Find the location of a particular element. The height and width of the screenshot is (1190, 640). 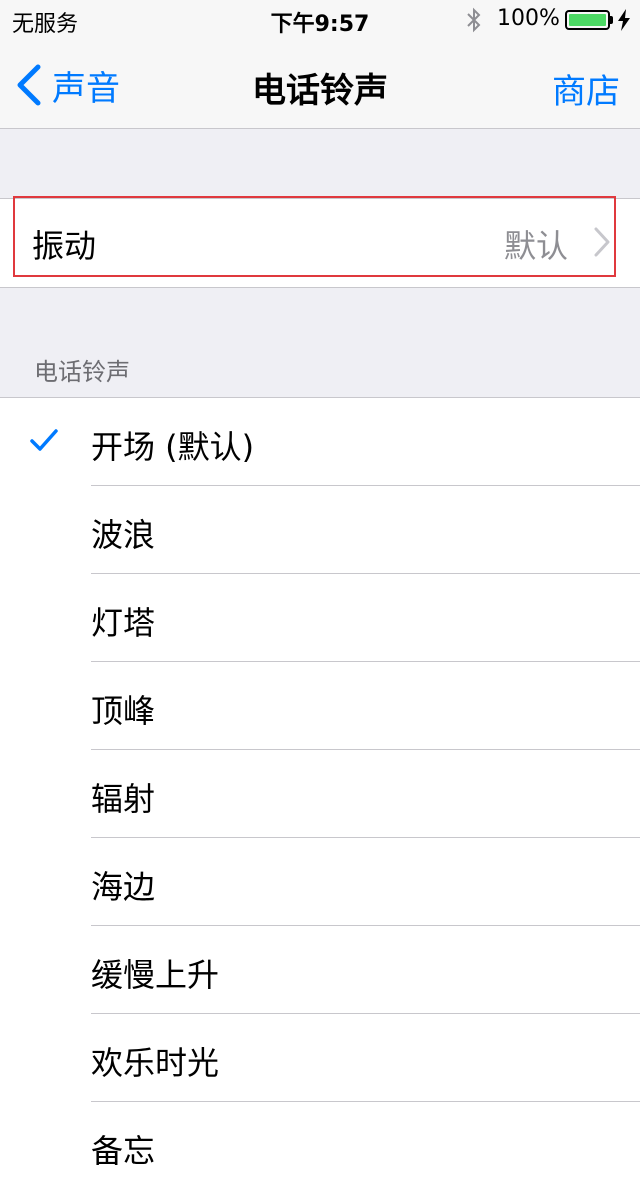

ringtone-item: 欢乐时光 is located at coordinates (320, 1058).